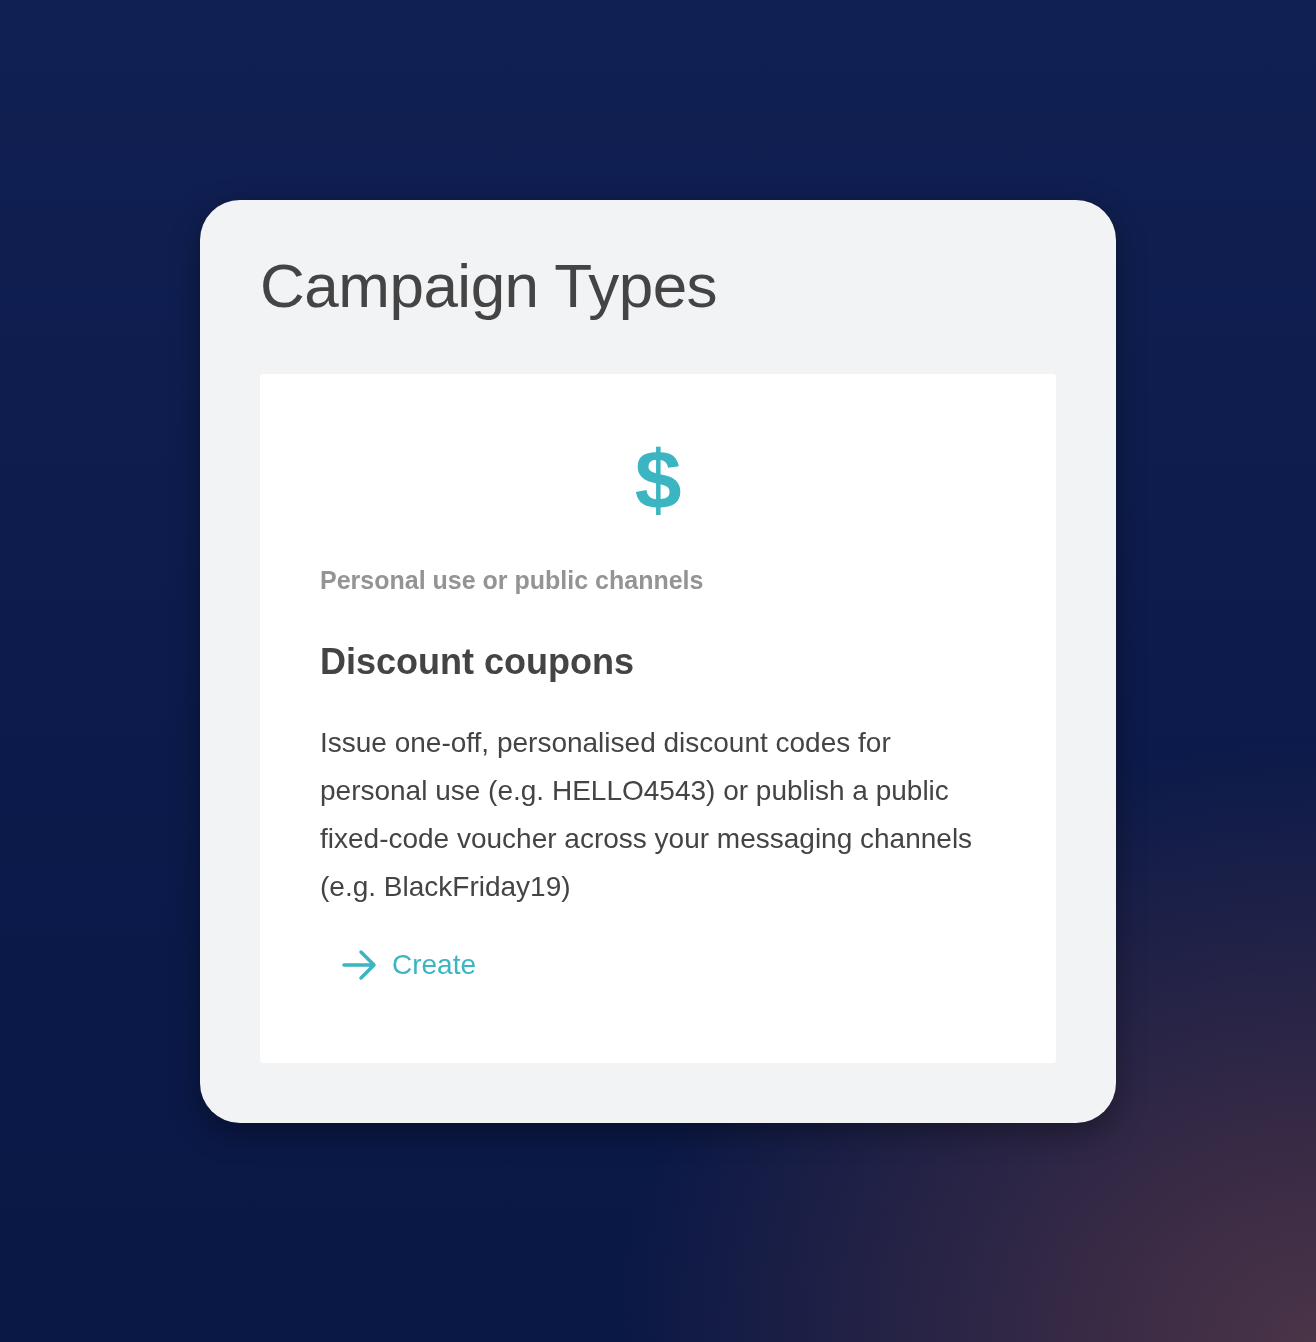 This screenshot has height=1342, width=1316. Describe the element at coordinates (477, 662) in the screenshot. I see `card-heading: Discount coupons` at that location.